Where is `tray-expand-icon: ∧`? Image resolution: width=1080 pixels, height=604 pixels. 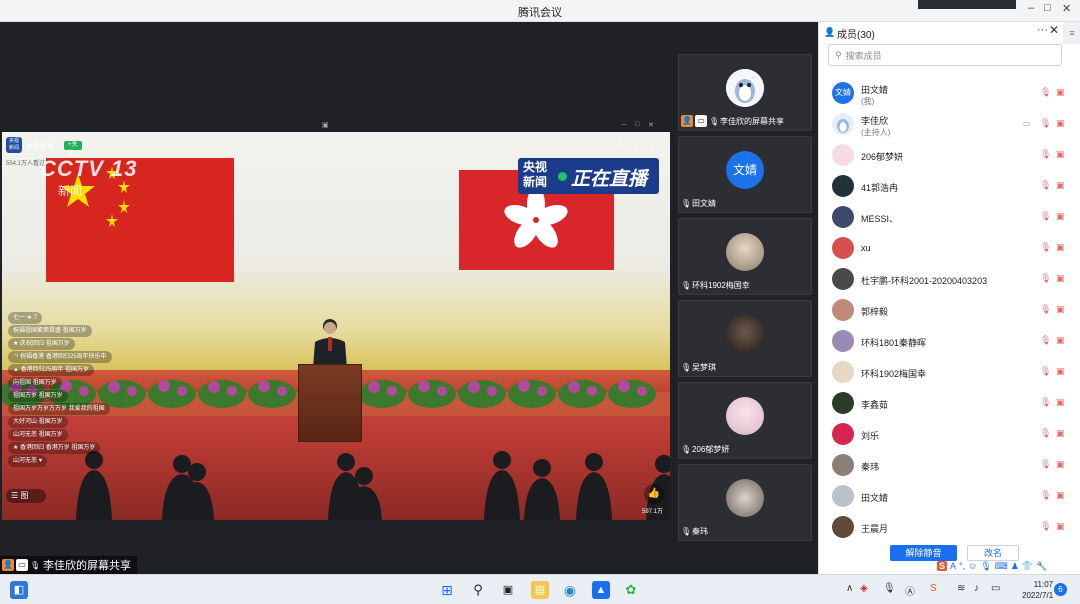 tray-expand-icon: ∧ is located at coordinates (849, 588).